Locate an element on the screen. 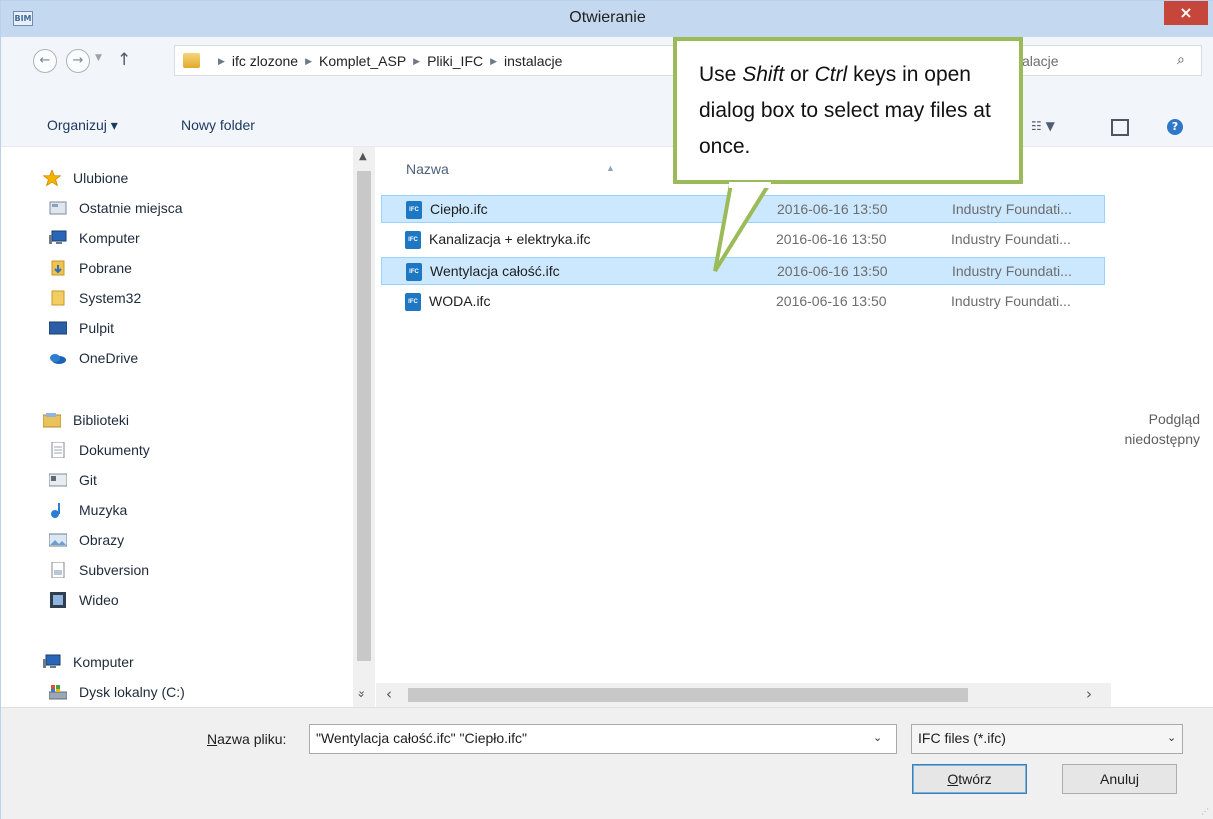 The height and width of the screenshot is (819, 1213). title-bar: BIM Otwieranie × is located at coordinates (607, 19).